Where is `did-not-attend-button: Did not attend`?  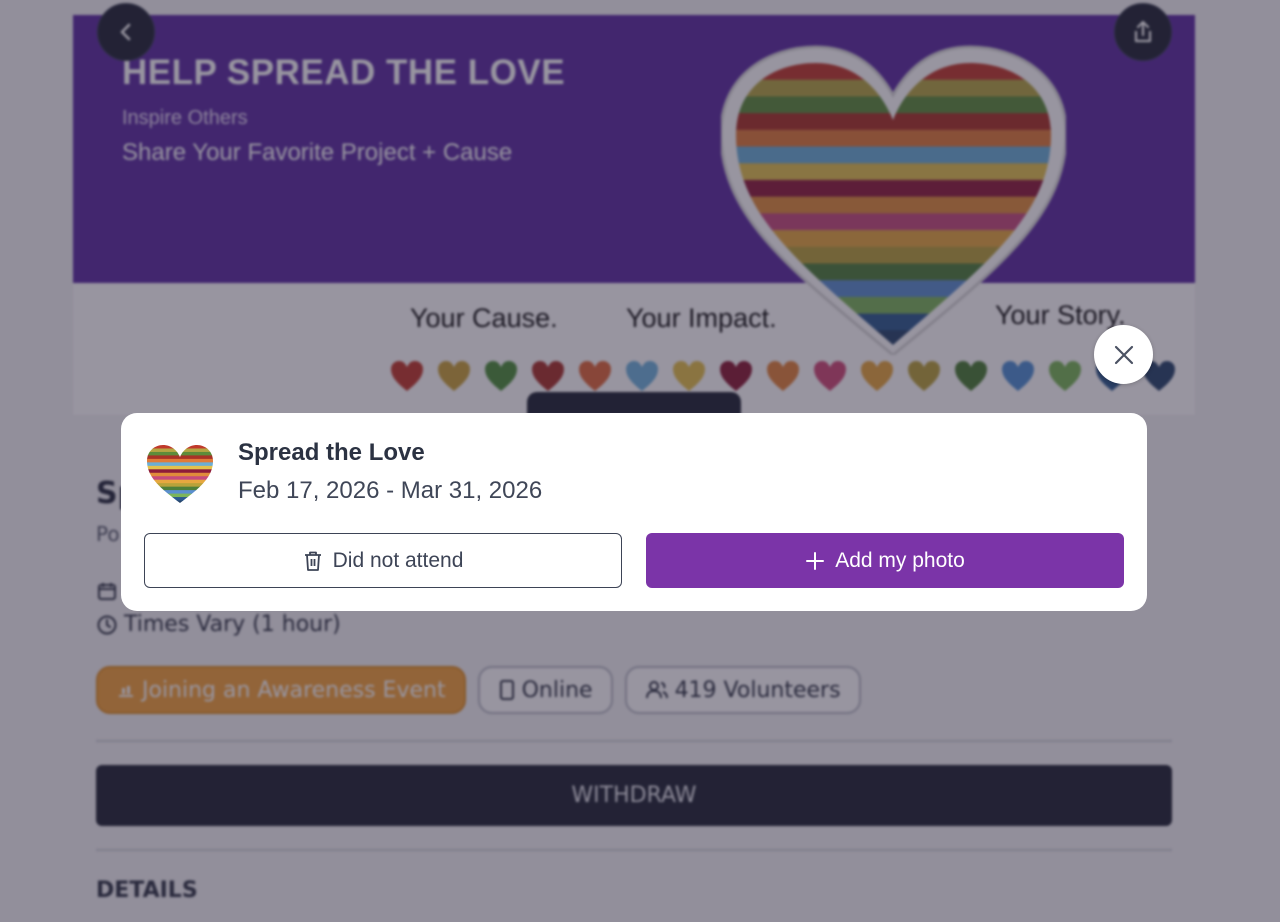 did-not-attend-button: Did not attend is located at coordinates (383, 560).